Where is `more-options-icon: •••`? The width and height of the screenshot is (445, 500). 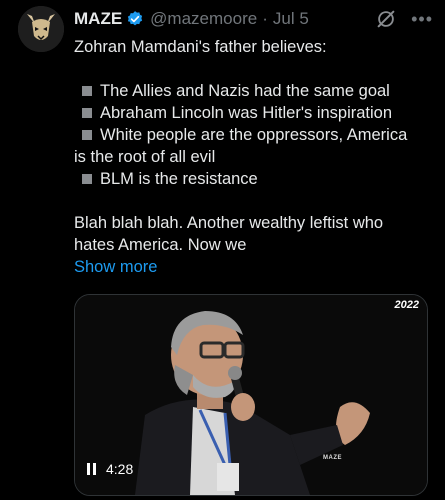
more-options-icon: ••• is located at coordinates (422, 19).